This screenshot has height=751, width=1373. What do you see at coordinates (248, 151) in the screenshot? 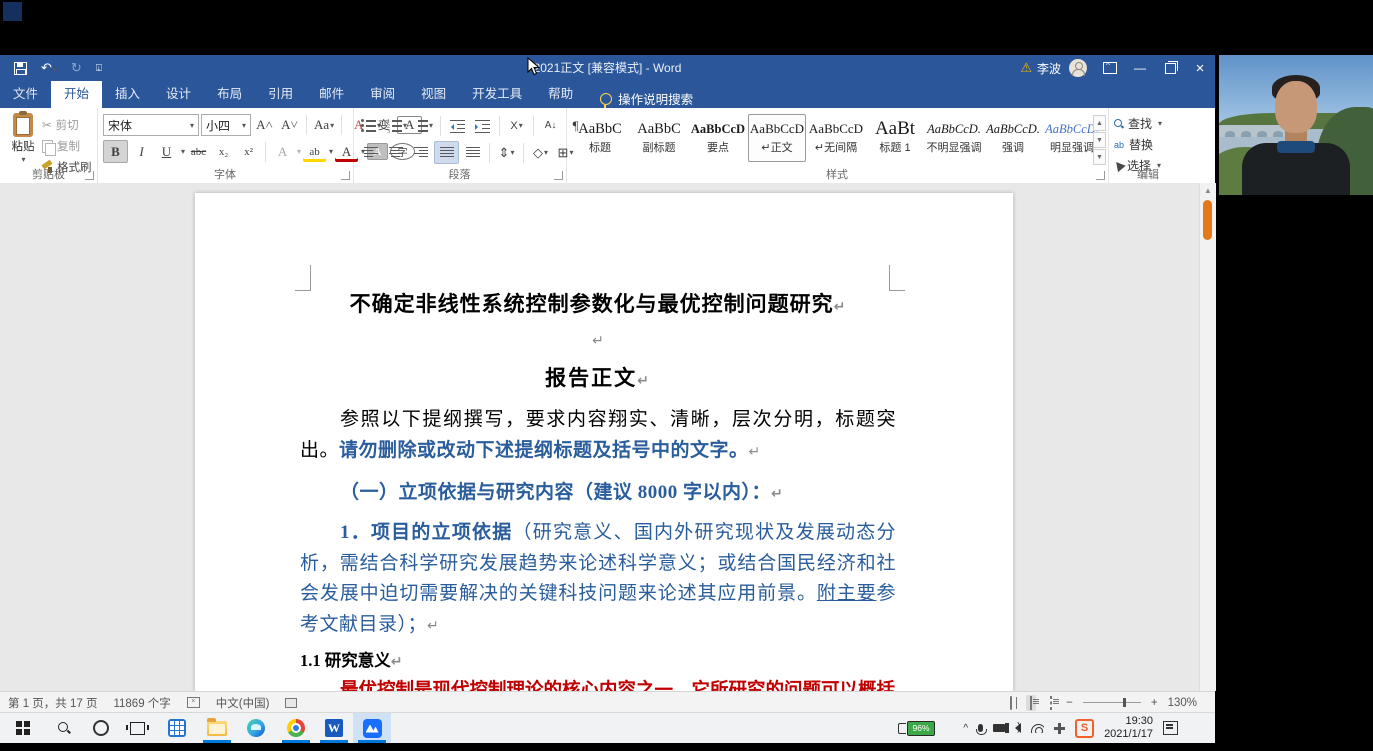
I see `superscript-button: x²` at bounding box center [248, 151].